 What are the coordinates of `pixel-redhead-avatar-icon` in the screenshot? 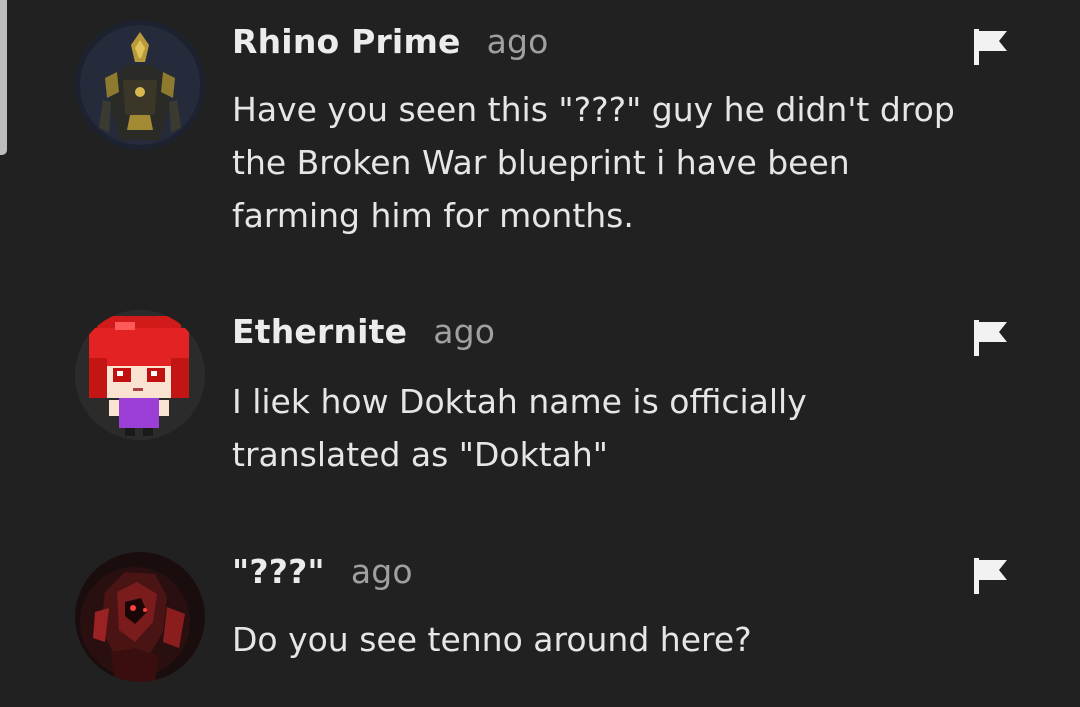 It's located at (140, 375).